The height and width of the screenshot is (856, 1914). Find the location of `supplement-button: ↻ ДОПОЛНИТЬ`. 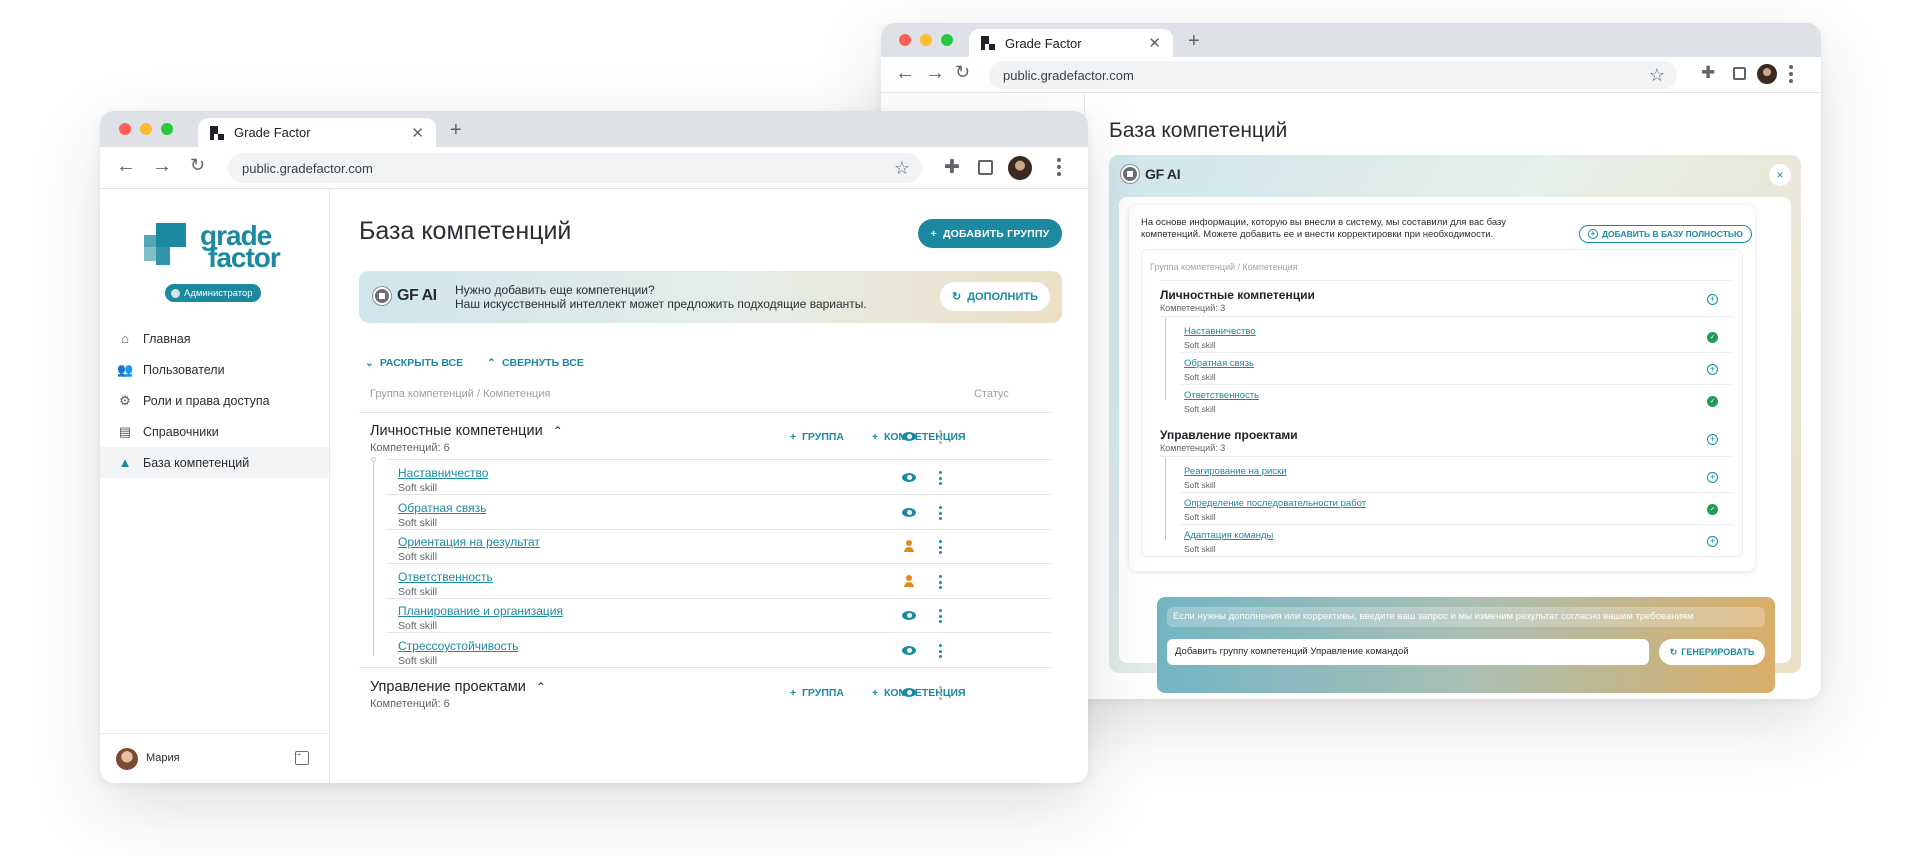

supplement-button: ↻ ДОПОЛНИТЬ is located at coordinates (995, 296).